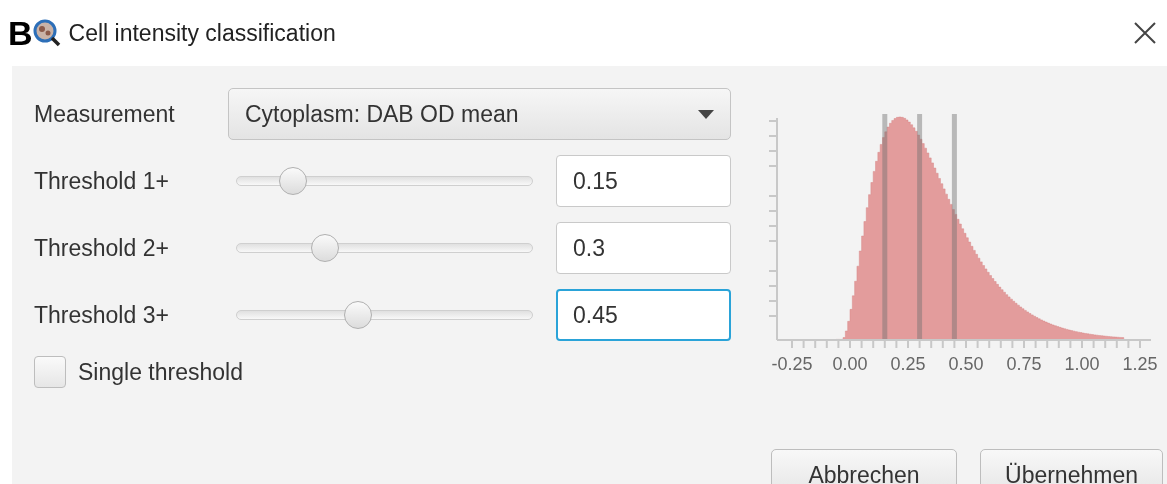 The width and height of the screenshot is (1167, 484). What do you see at coordinates (792, 364) in the screenshot?
I see `axis-tick-label: -0.25` at bounding box center [792, 364].